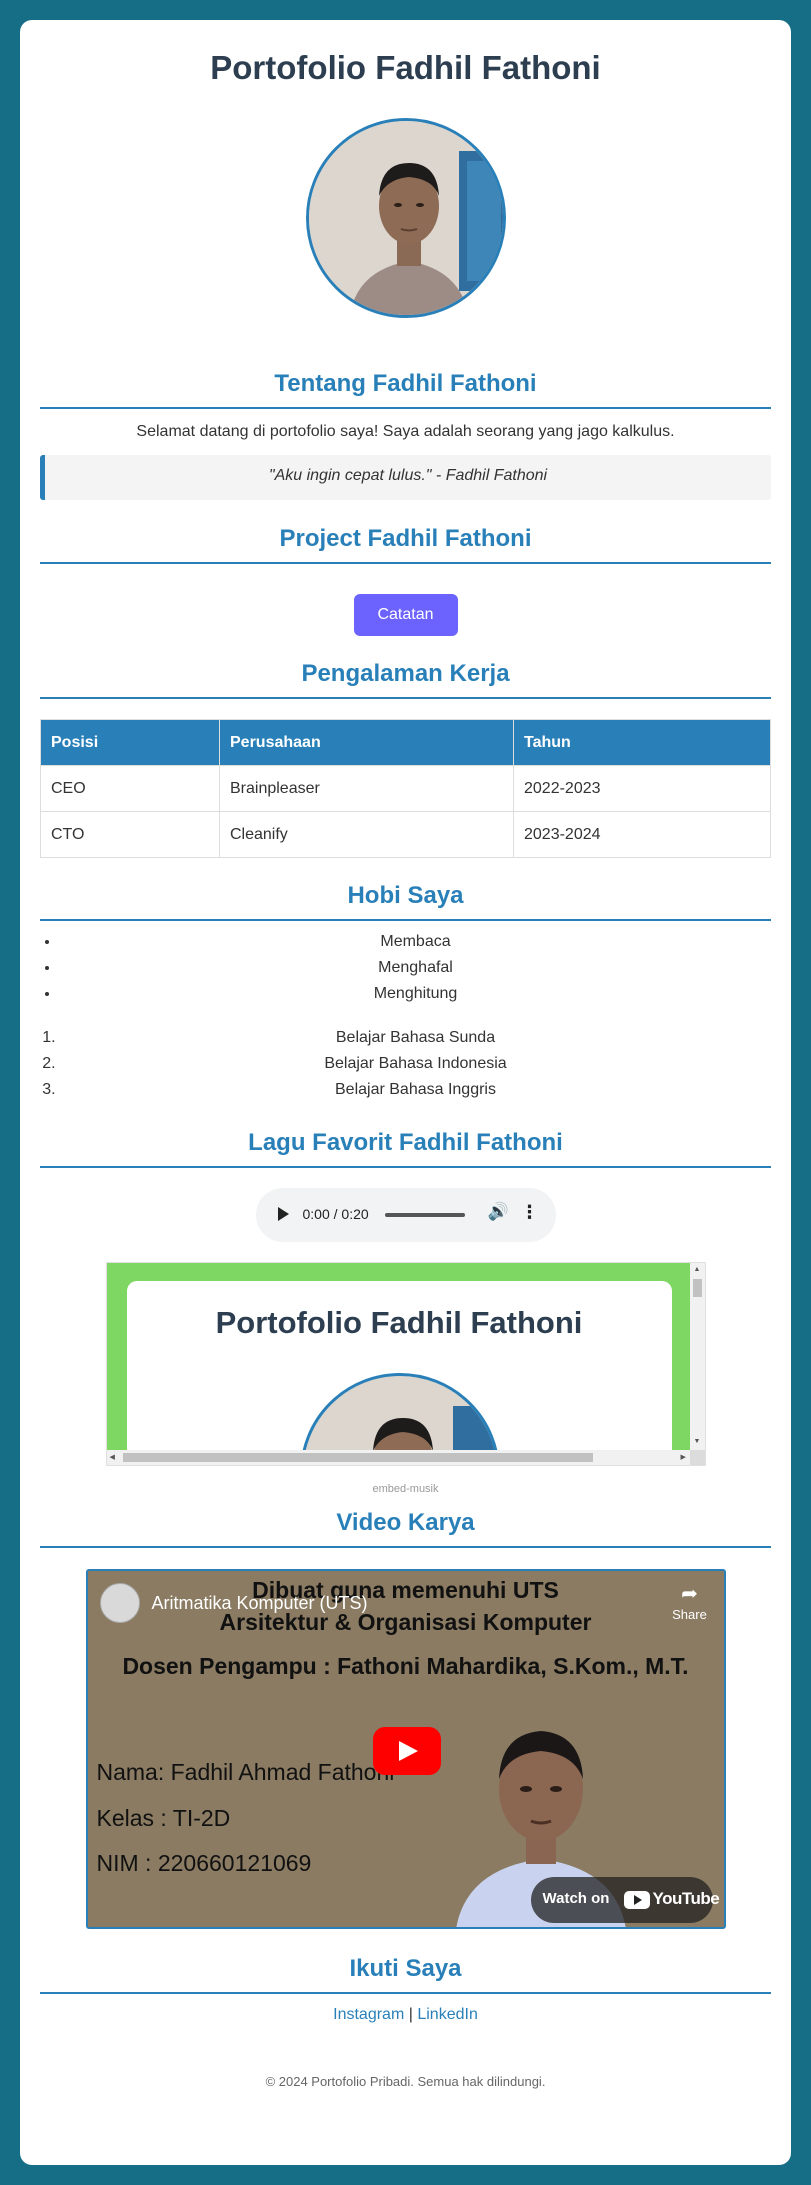  I want to click on table-cell: Cleanify, so click(366, 834).